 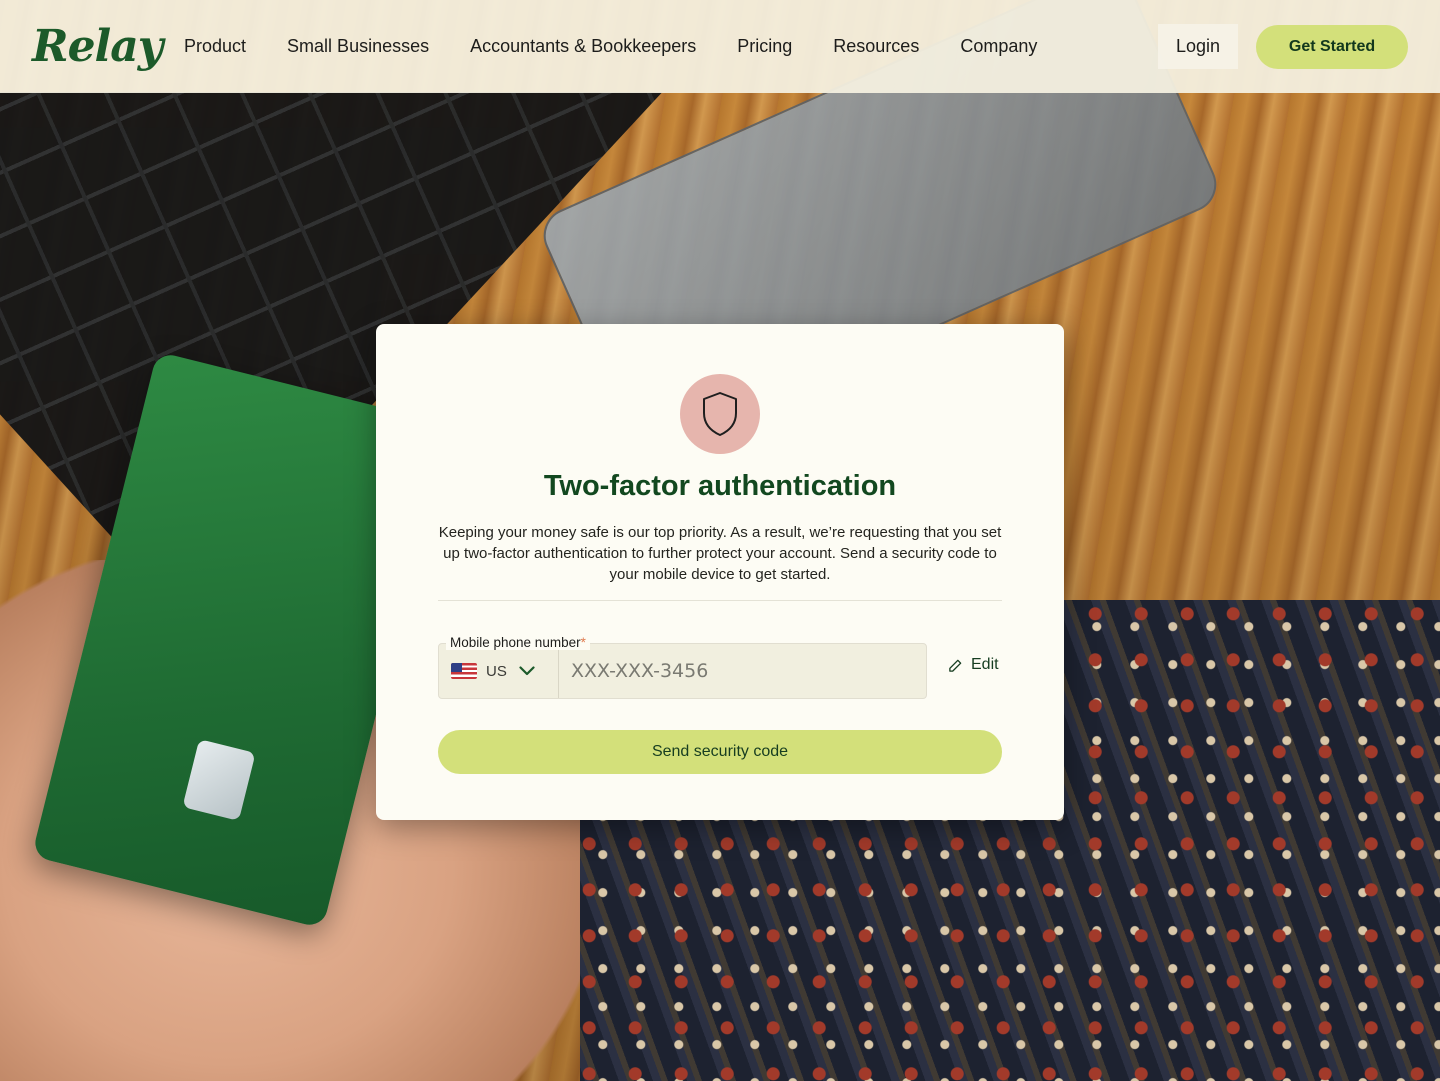 I want to click on chevron-down-icon, so click(x=527, y=671).